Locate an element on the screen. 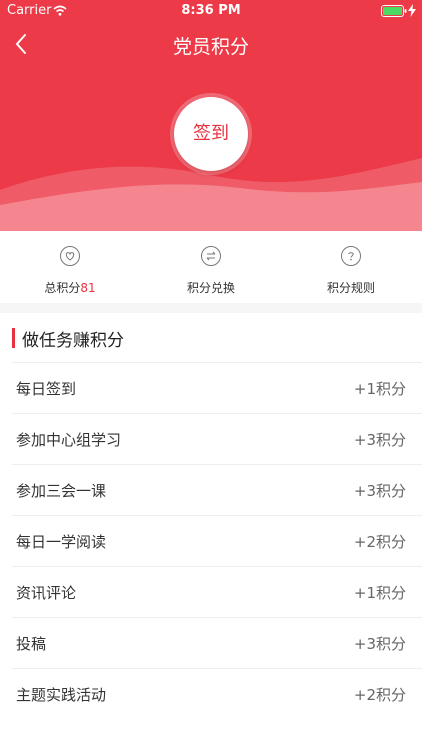  section-accent-bar is located at coordinates (13, 338).